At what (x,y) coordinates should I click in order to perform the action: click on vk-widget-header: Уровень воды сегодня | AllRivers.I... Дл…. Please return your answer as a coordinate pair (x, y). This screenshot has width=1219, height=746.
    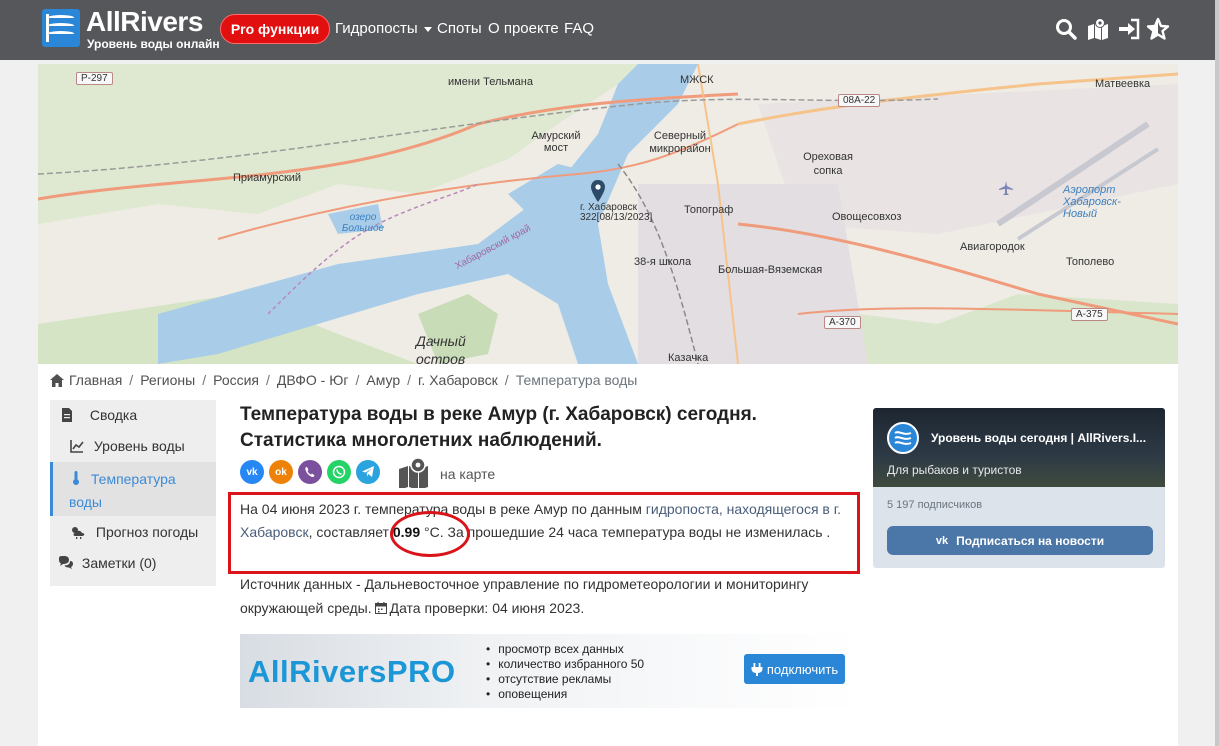
    Looking at the image, I should click on (1019, 447).